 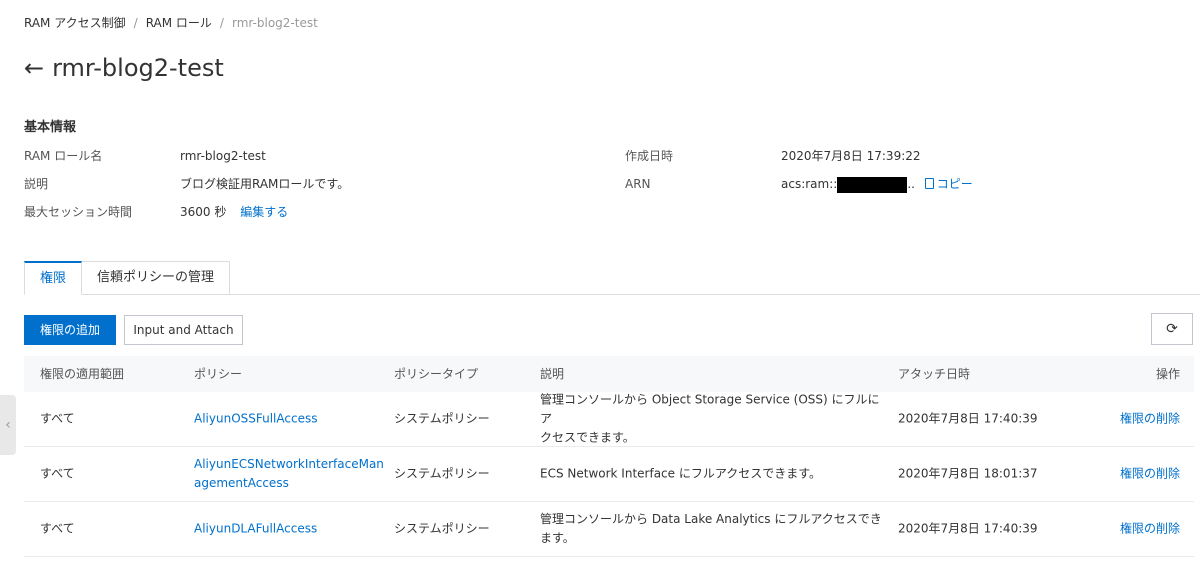 What do you see at coordinates (70, 330) in the screenshot?
I see `add-permission-button: 権限の追加` at bounding box center [70, 330].